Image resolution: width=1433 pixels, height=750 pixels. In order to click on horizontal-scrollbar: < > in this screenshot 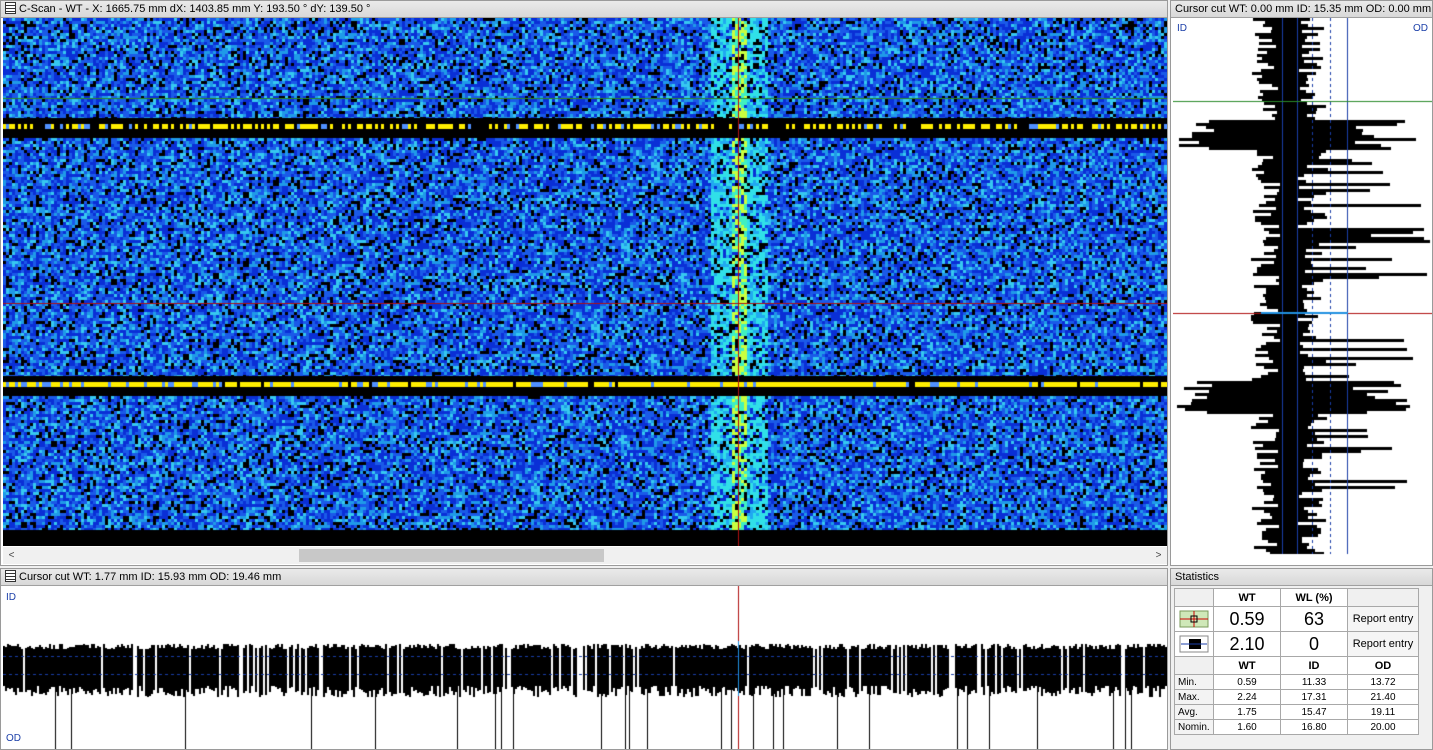, I will do `click(585, 555)`.